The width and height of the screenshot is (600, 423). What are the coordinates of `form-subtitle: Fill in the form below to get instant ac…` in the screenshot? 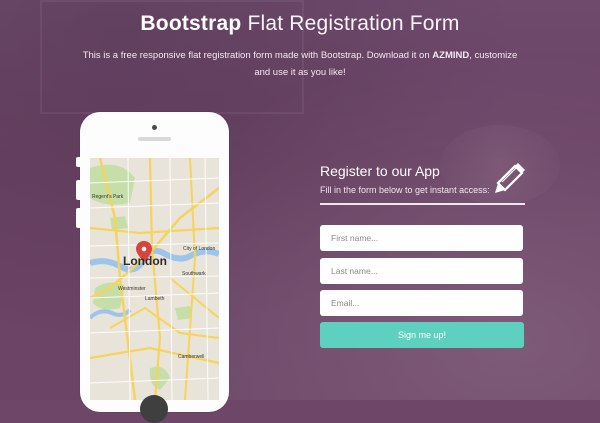 It's located at (405, 190).